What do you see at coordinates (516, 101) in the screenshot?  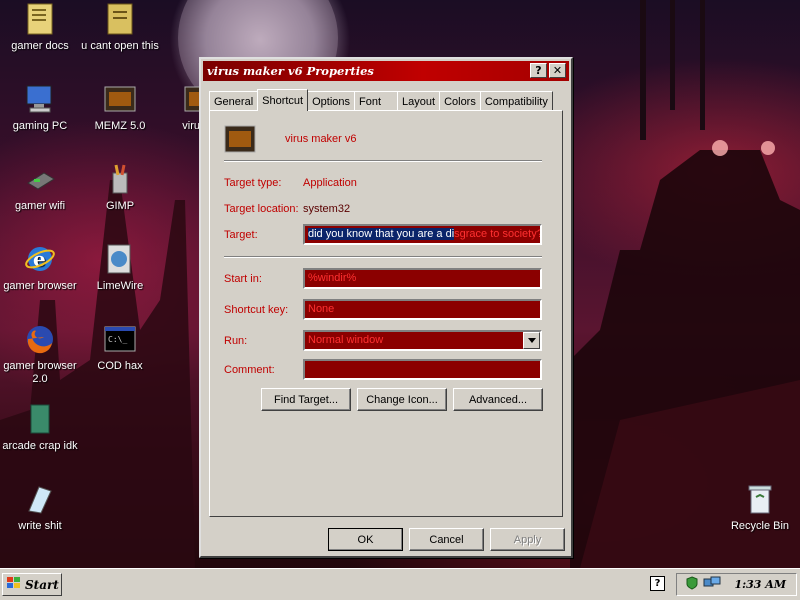 I see `tab-compatibility: Compatibility` at bounding box center [516, 101].